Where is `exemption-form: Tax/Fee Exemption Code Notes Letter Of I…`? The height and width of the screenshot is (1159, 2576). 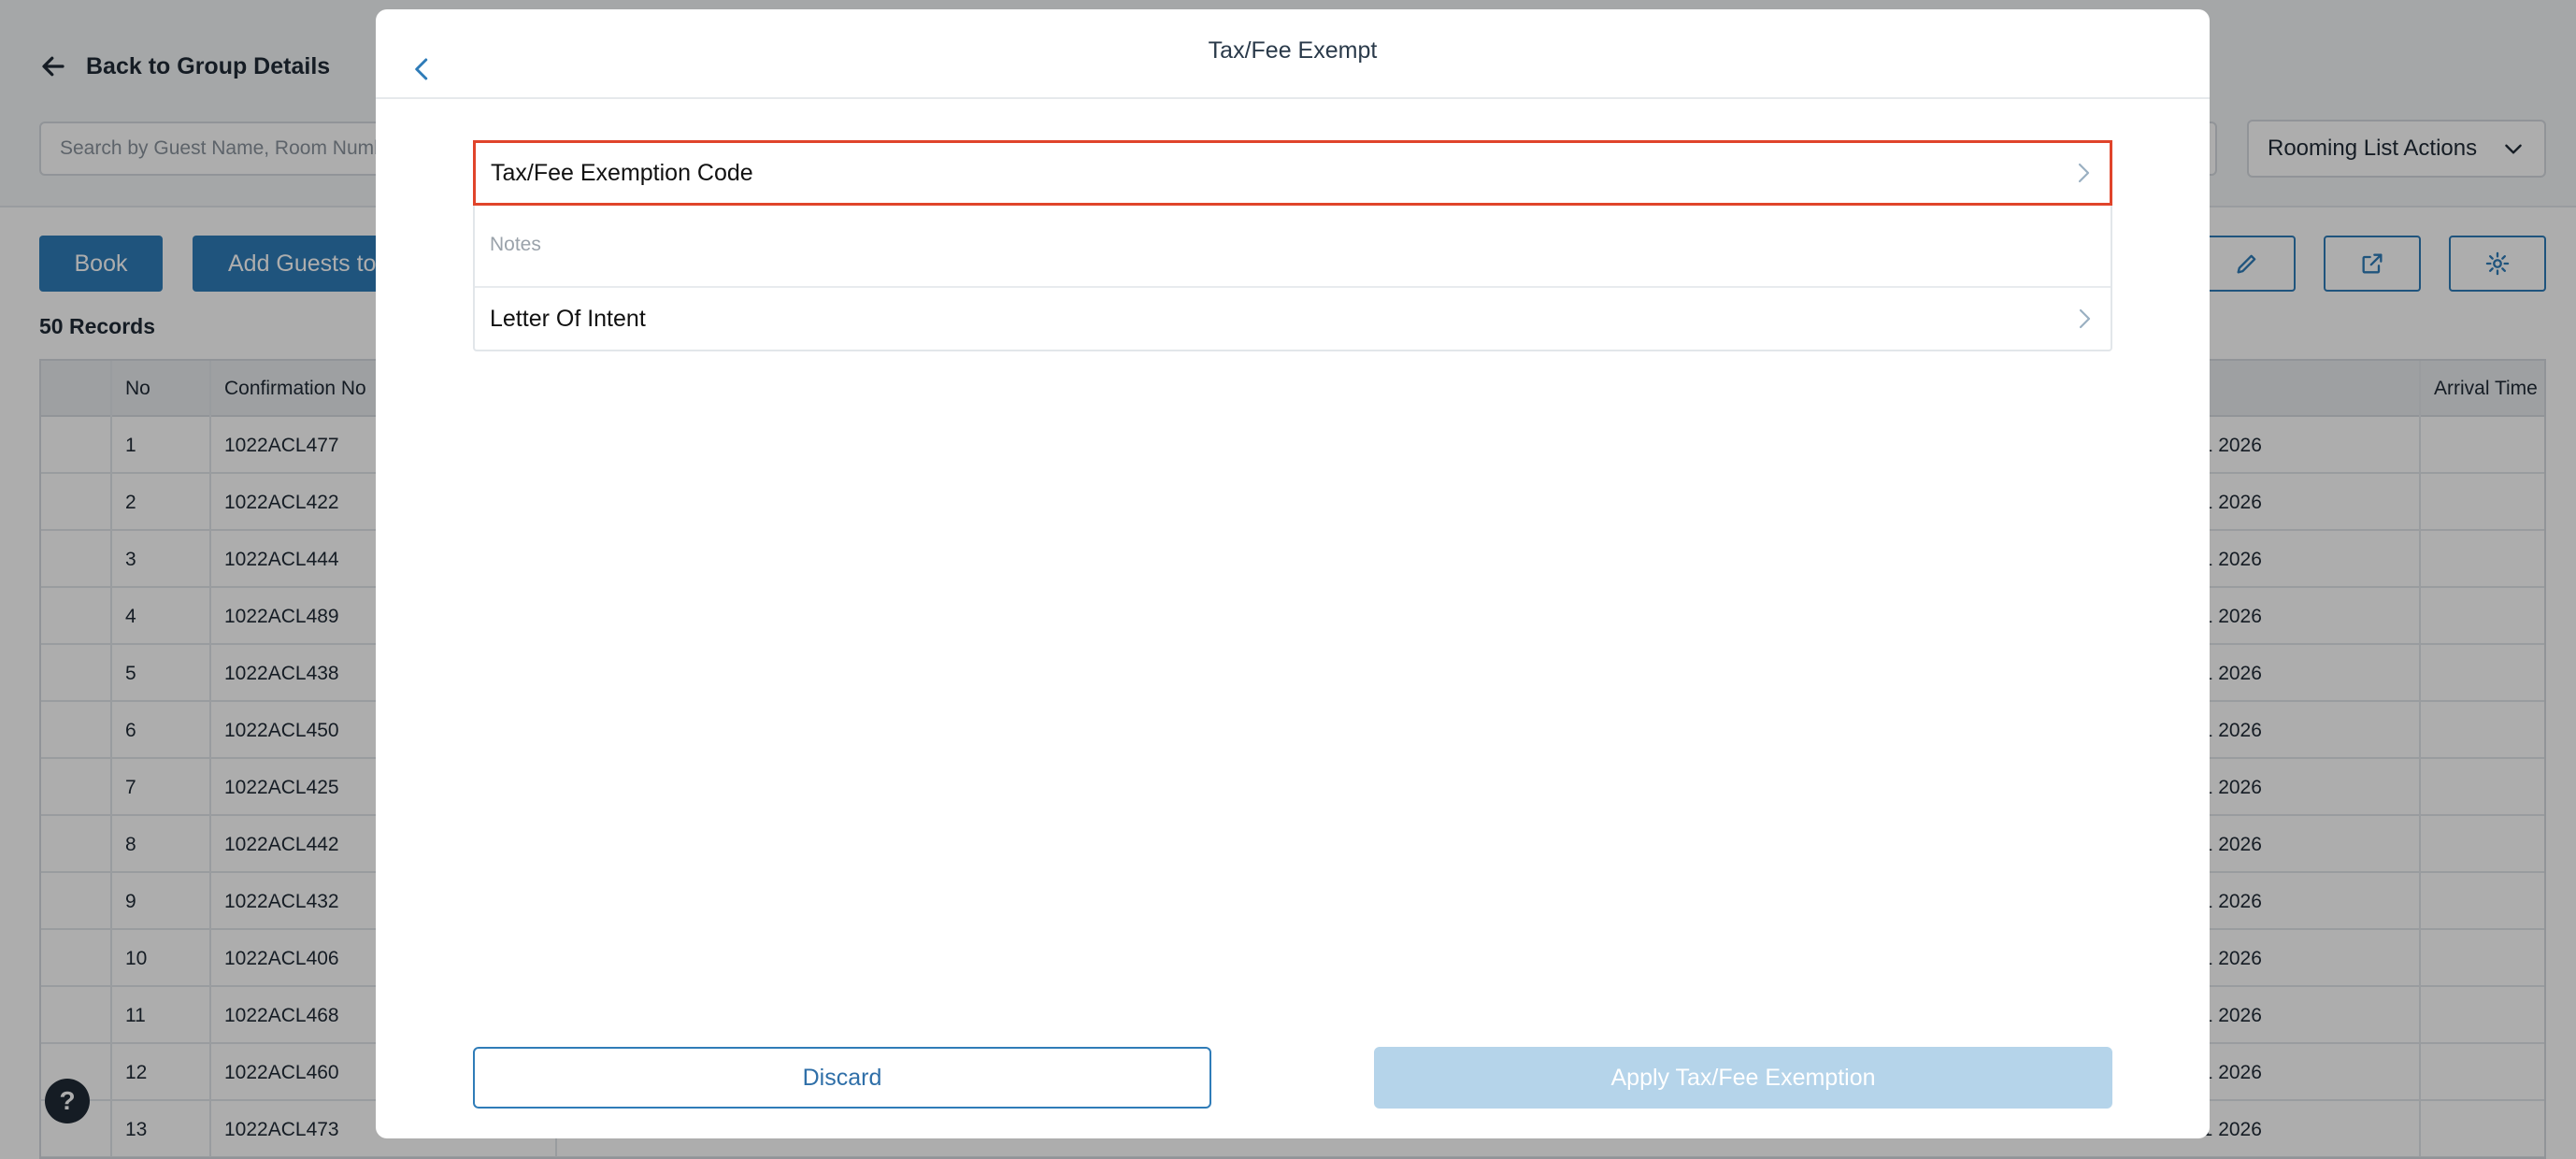 exemption-form: Tax/Fee Exemption Code Notes Letter Of I… is located at coordinates (1292, 245).